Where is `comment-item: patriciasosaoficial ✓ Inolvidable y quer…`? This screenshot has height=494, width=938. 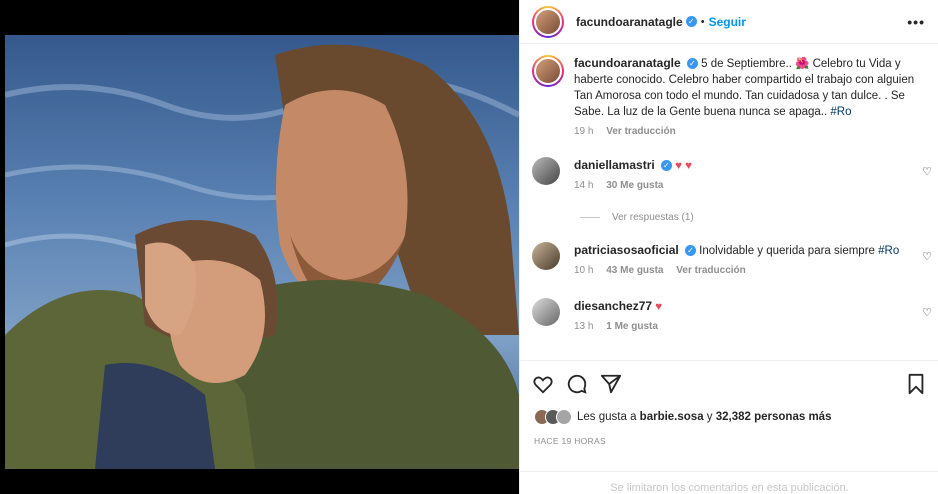
comment-item: patriciasosaoficial ✓ Inolvidable y quer… is located at coordinates (732, 260).